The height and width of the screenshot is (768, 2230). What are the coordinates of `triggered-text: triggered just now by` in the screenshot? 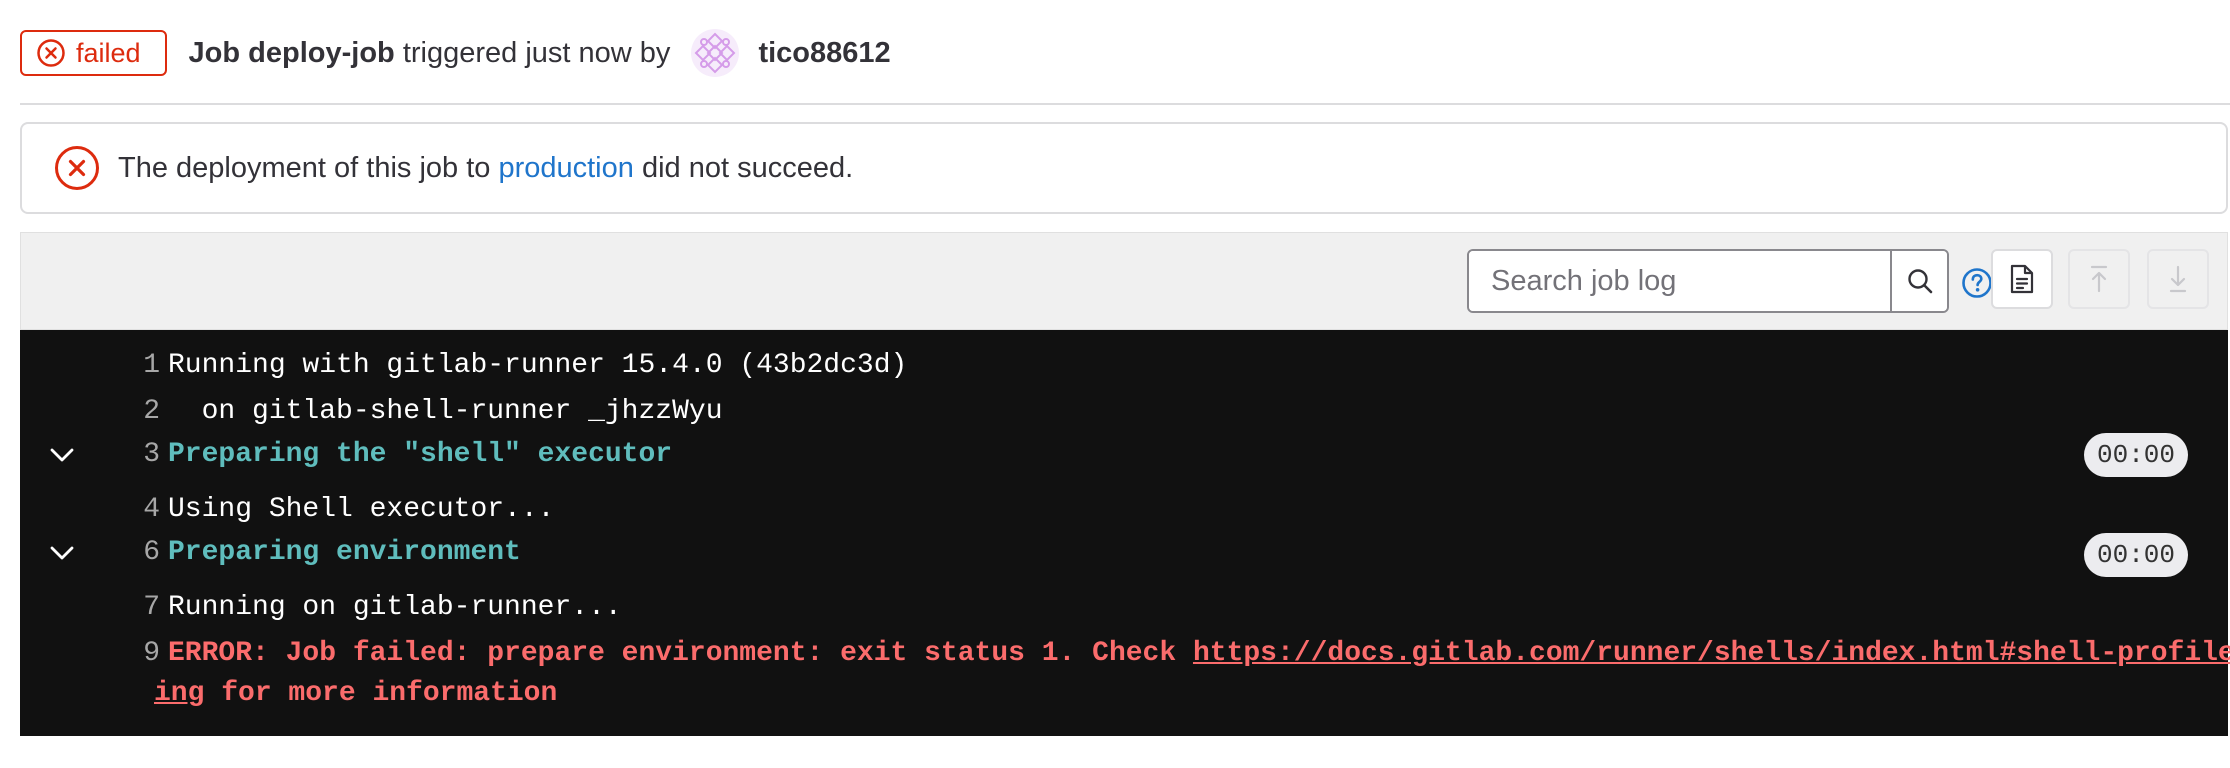 It's located at (536, 52).